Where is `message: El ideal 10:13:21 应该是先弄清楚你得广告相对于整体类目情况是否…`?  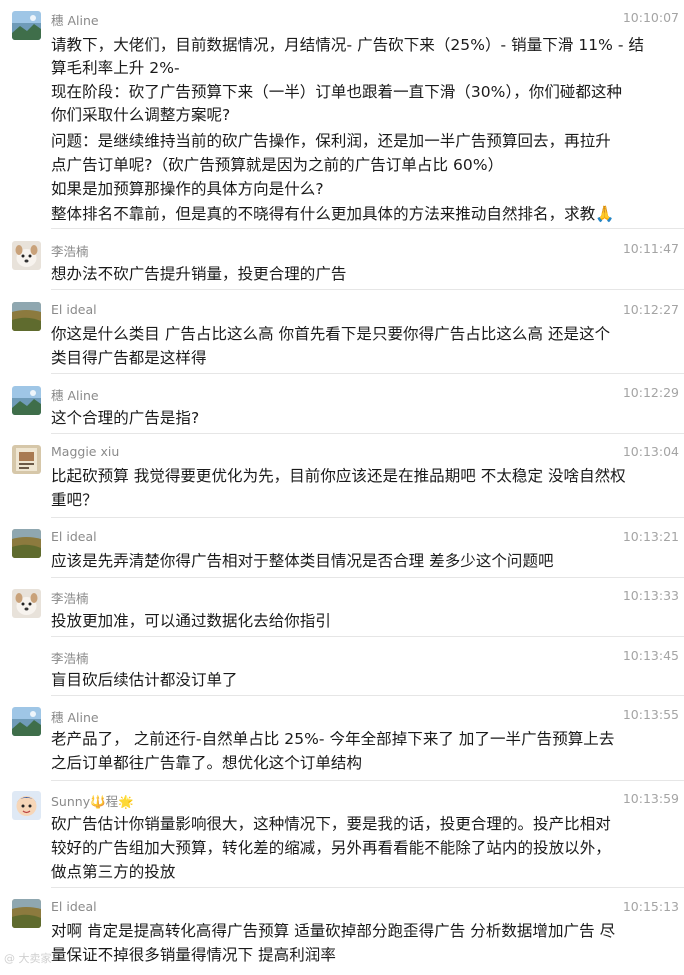 message: El ideal 10:13:21 应该是先弄清楚你得广告相对于整体类目情况是否… is located at coordinates (342, 548).